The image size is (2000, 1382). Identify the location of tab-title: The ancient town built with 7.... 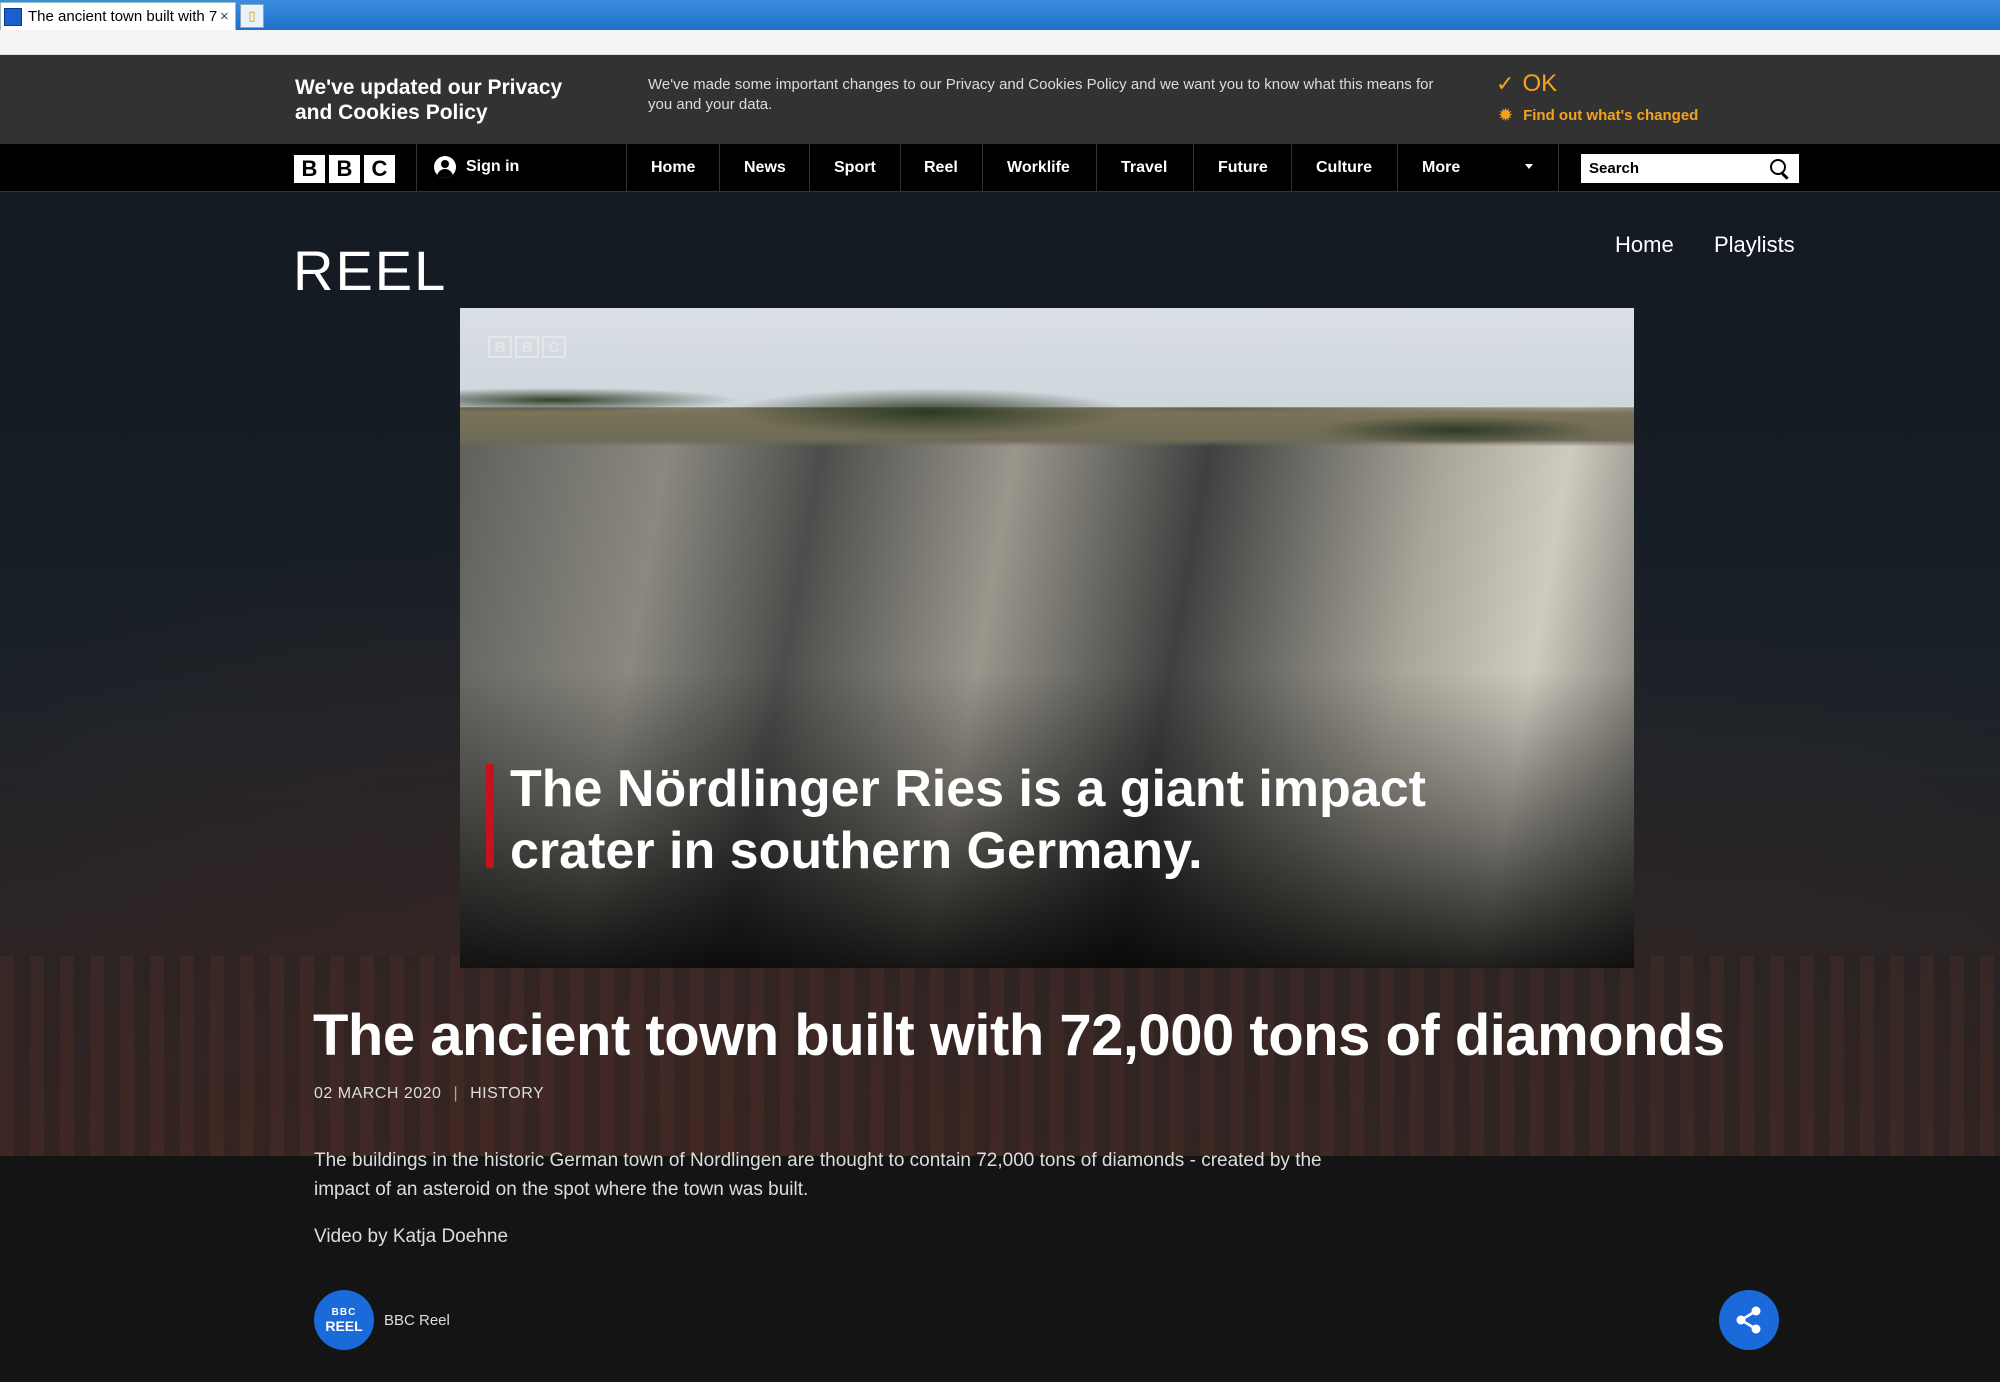
(123, 16).